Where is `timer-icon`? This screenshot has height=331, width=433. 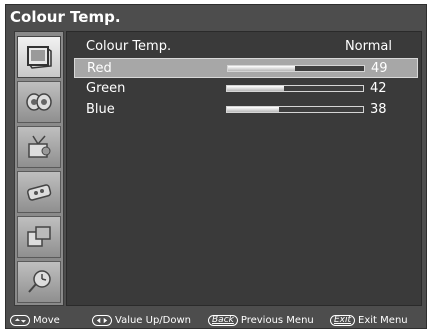 timer-icon is located at coordinates (39, 281).